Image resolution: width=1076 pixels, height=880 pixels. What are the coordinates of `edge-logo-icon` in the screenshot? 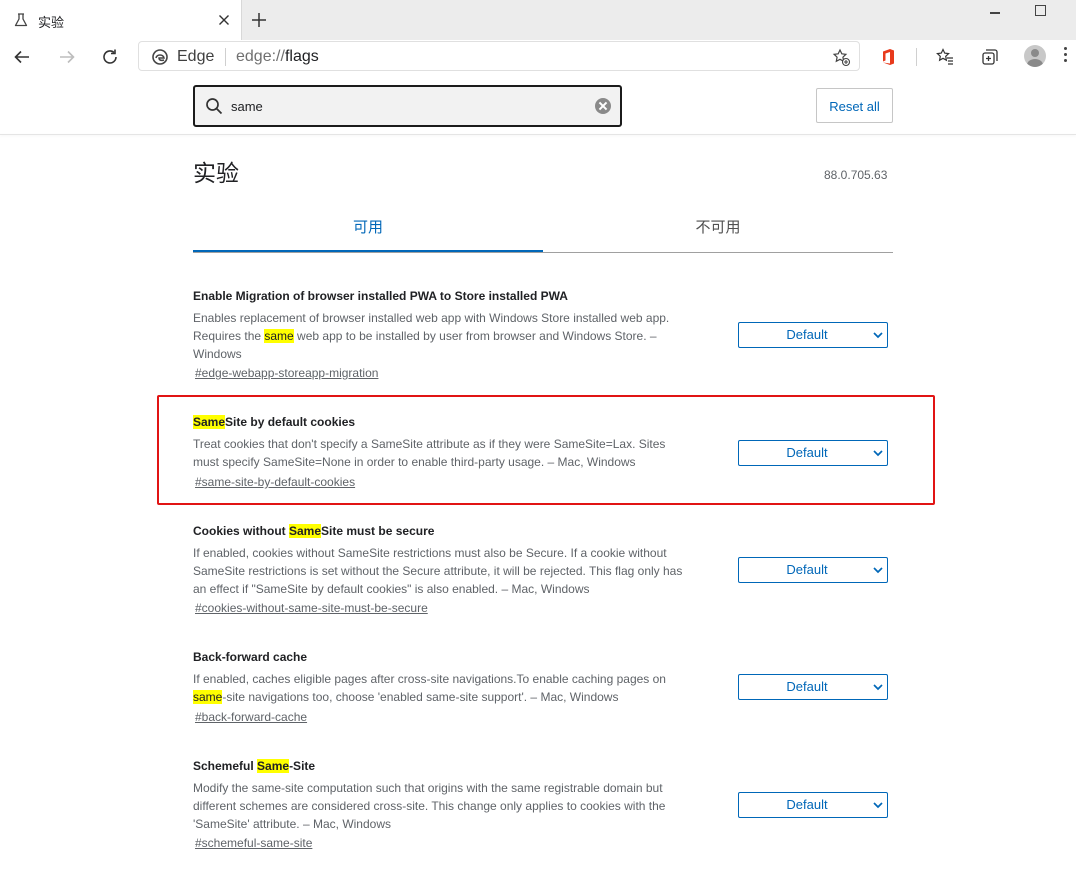 It's located at (160, 57).